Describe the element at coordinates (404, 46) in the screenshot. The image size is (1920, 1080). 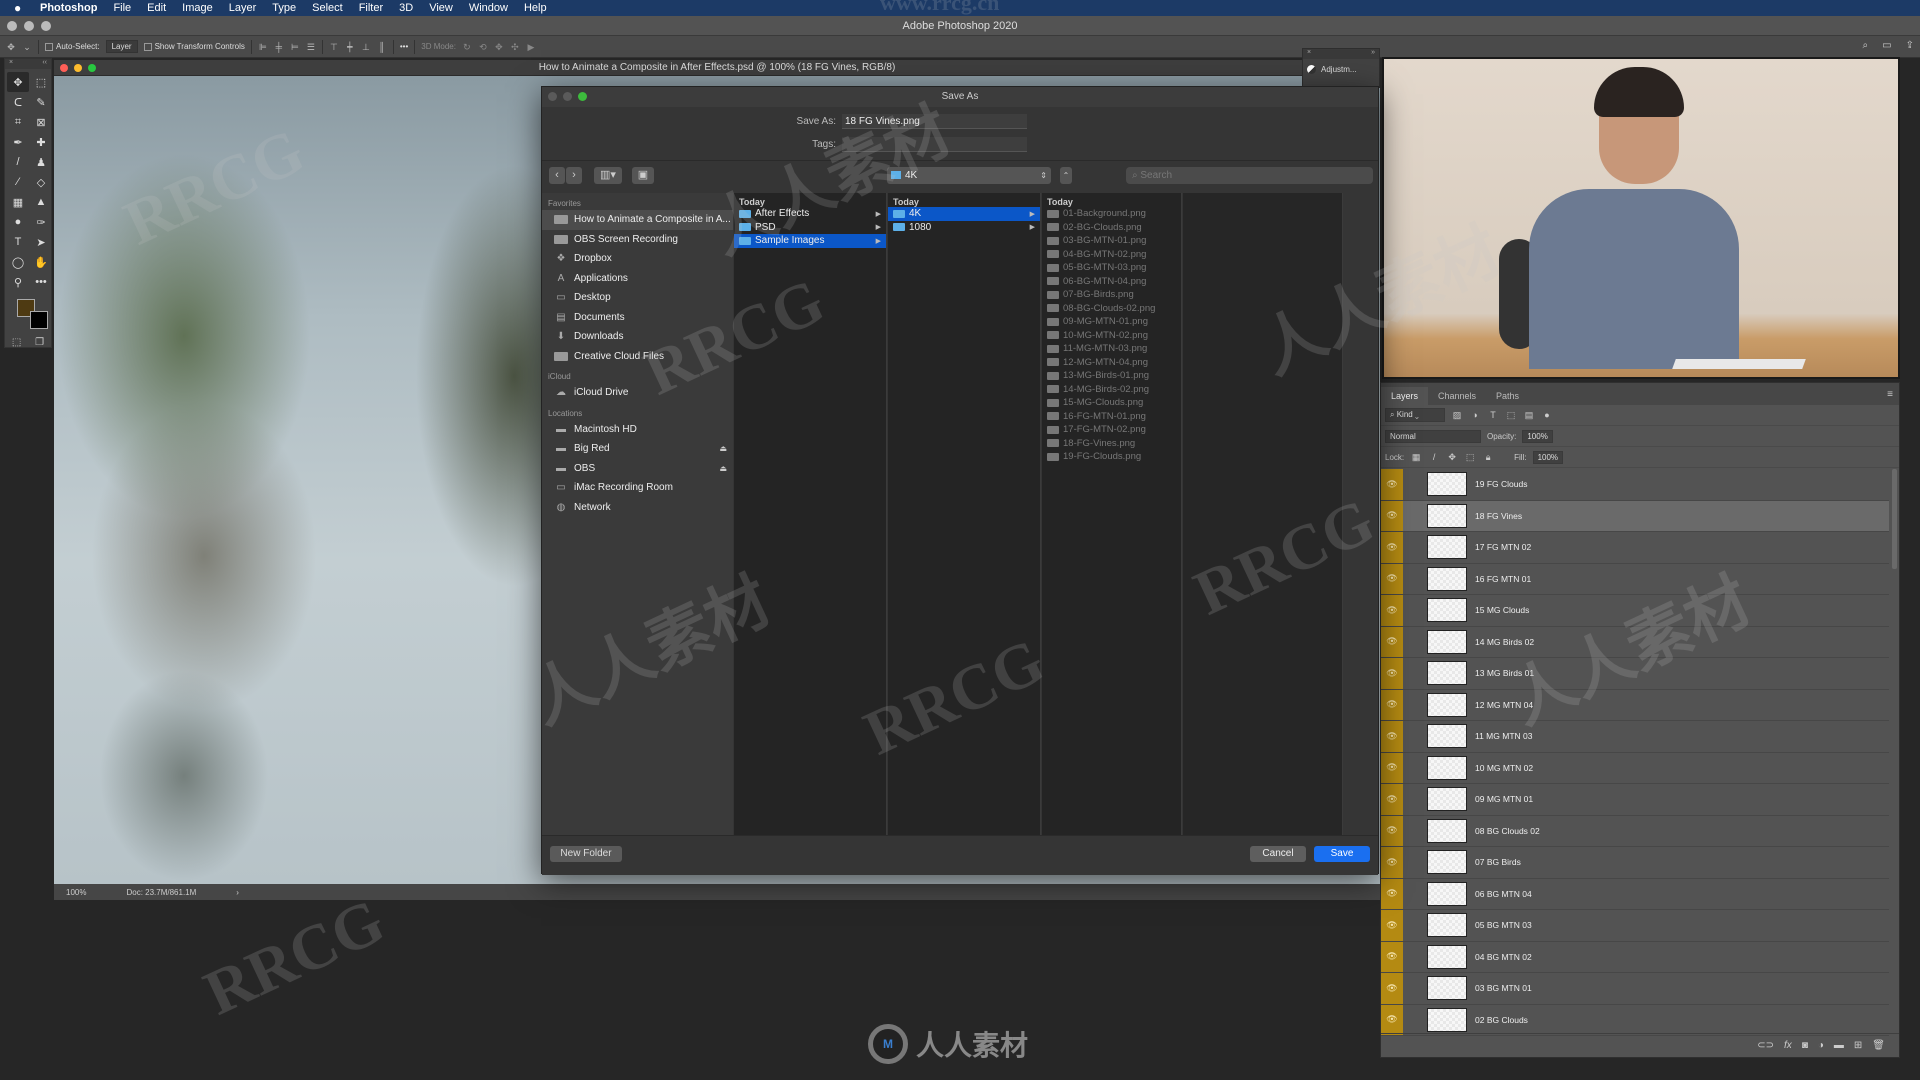
I see `more-options-button: •••` at that location.